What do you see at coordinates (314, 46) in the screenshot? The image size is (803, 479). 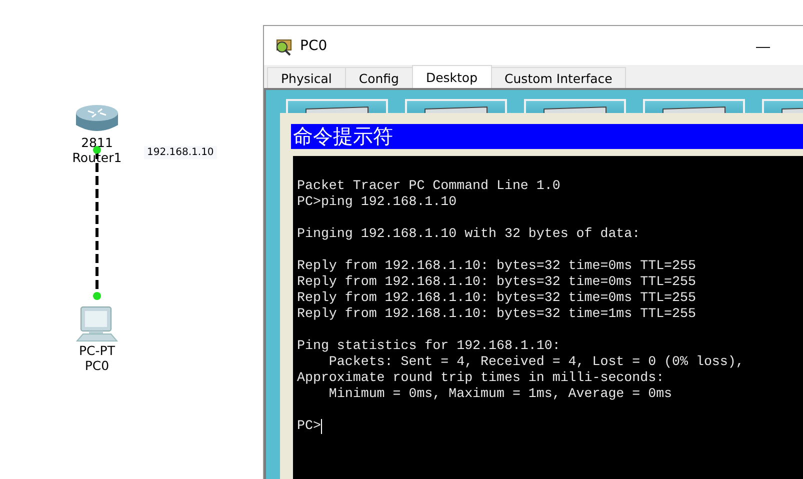 I see `window-title: PC0` at bounding box center [314, 46].